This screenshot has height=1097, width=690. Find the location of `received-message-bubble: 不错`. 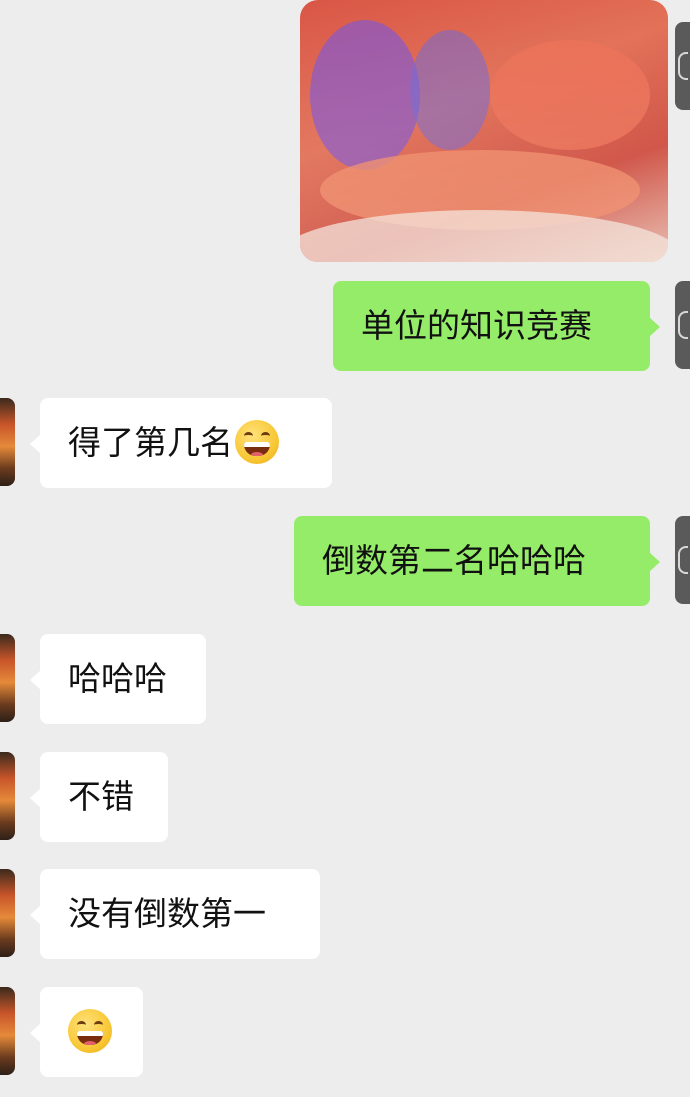

received-message-bubble: 不错 is located at coordinates (99, 797).